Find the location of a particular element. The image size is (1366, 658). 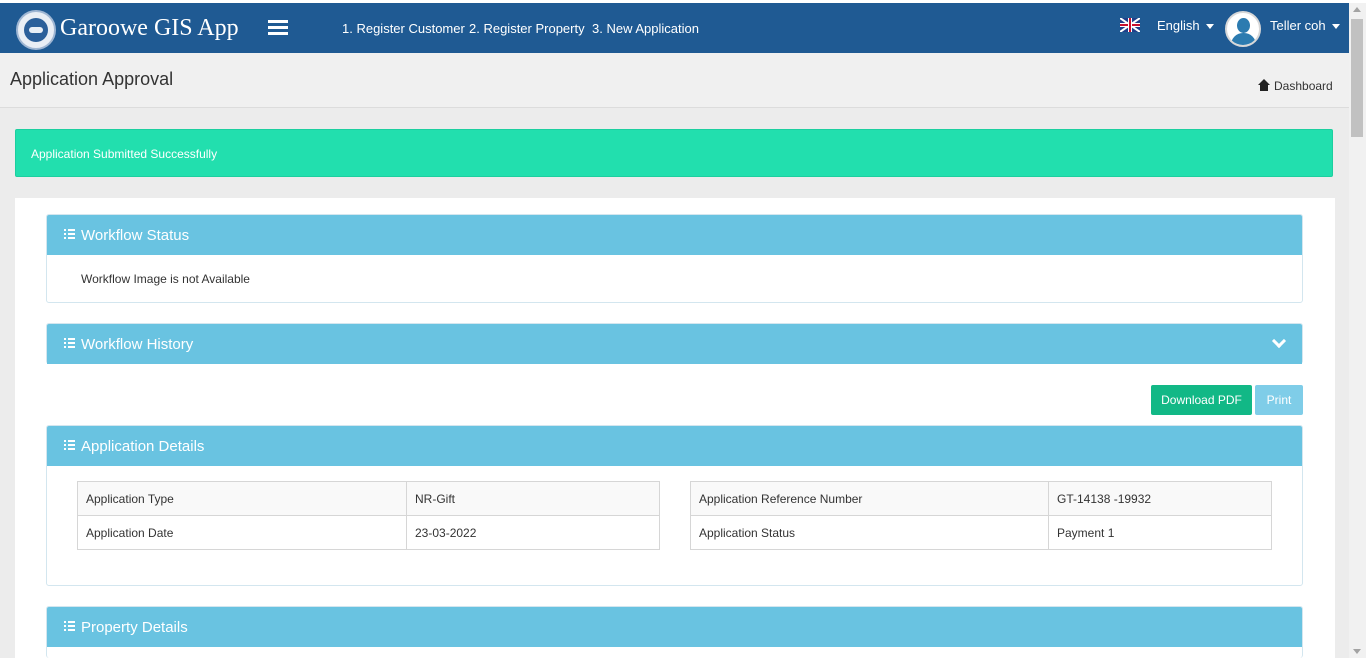

detail-label: Application Date is located at coordinates (242, 532).